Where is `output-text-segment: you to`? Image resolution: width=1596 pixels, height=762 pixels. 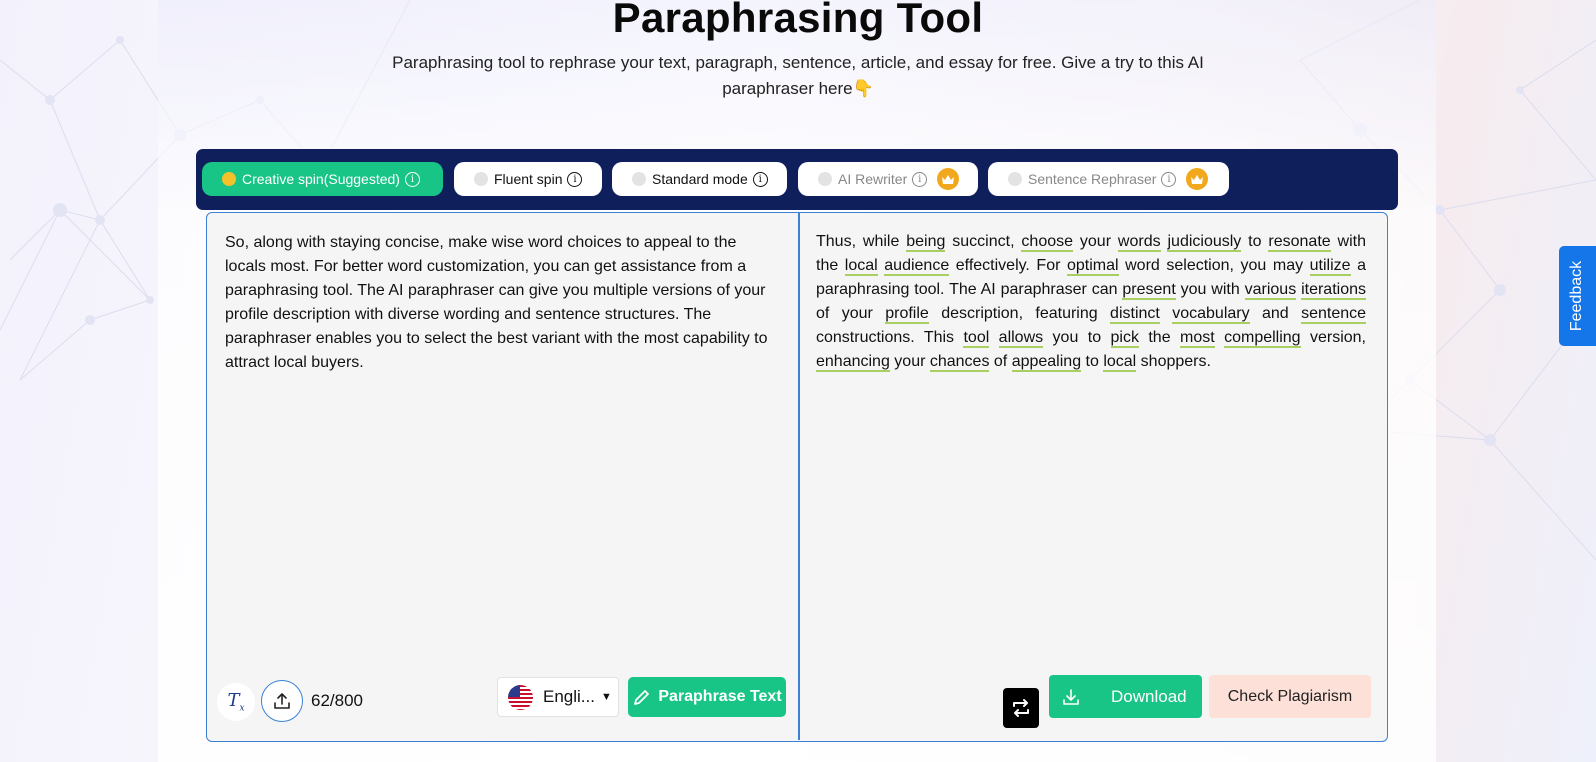
output-text-segment: you to is located at coordinates (1077, 337).